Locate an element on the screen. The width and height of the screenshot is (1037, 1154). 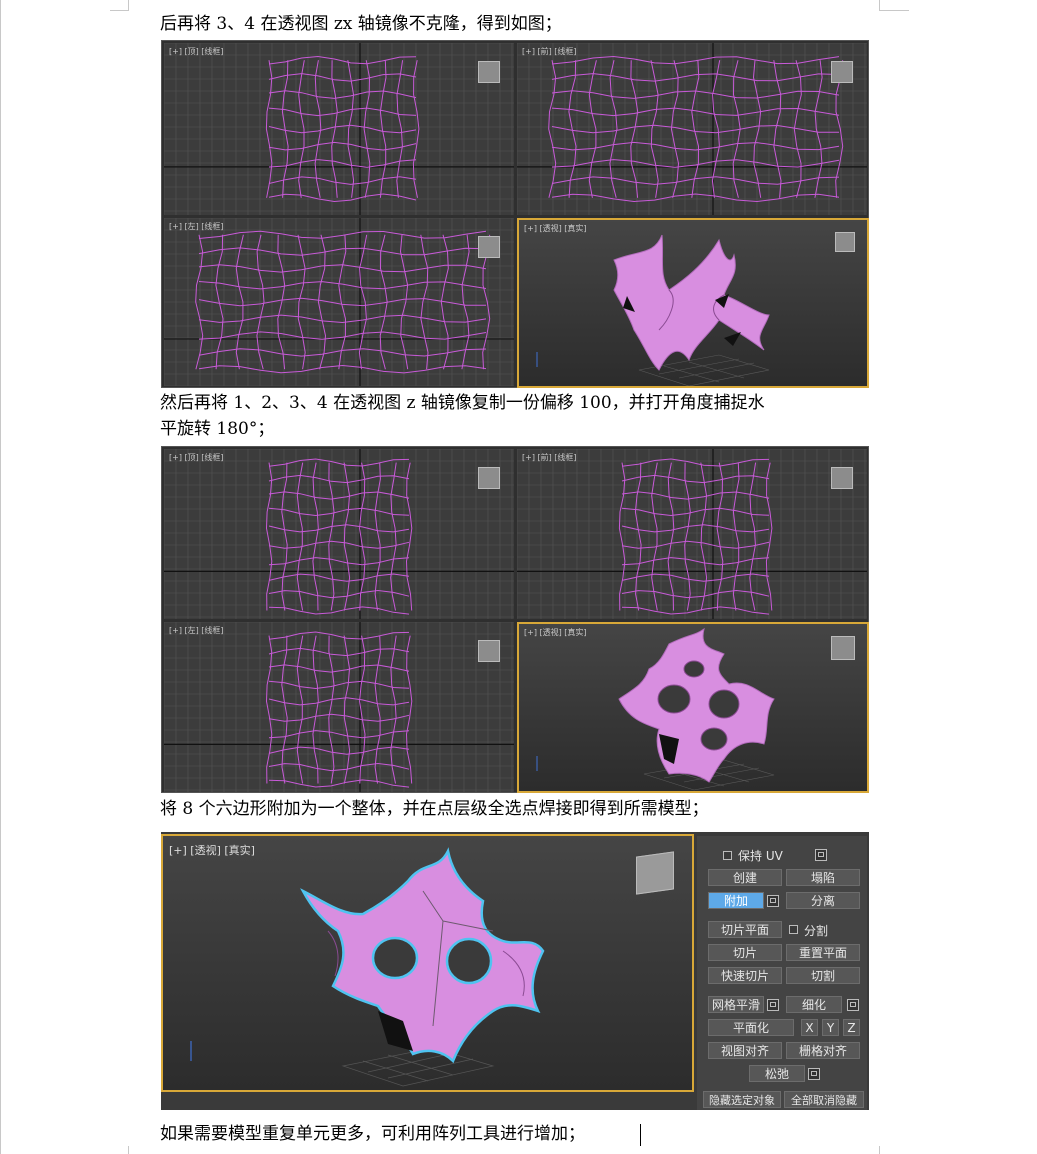
split-checkbox is located at coordinates (793, 929).